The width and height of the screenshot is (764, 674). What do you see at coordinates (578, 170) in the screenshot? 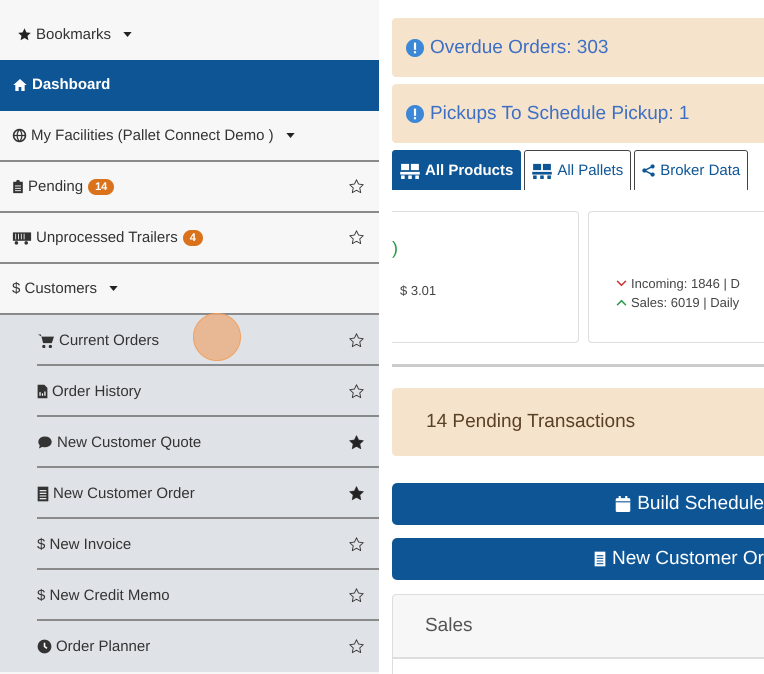
I see `tab: All Pallets` at bounding box center [578, 170].